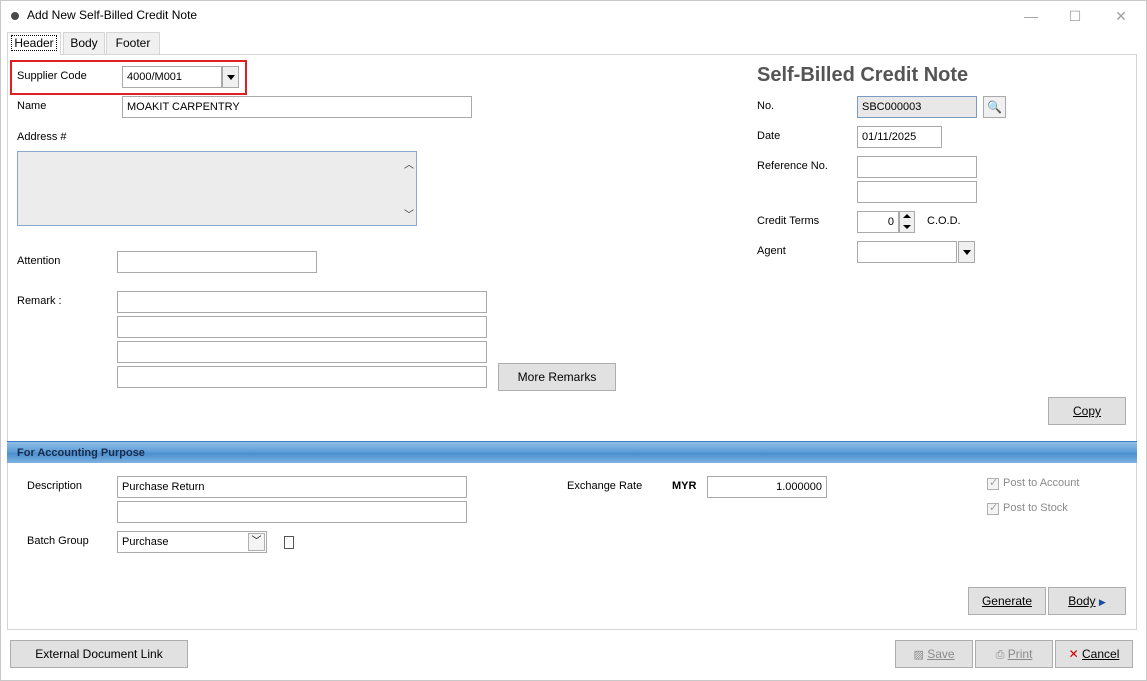  I want to click on tab-header-label: Header, so click(34, 43).